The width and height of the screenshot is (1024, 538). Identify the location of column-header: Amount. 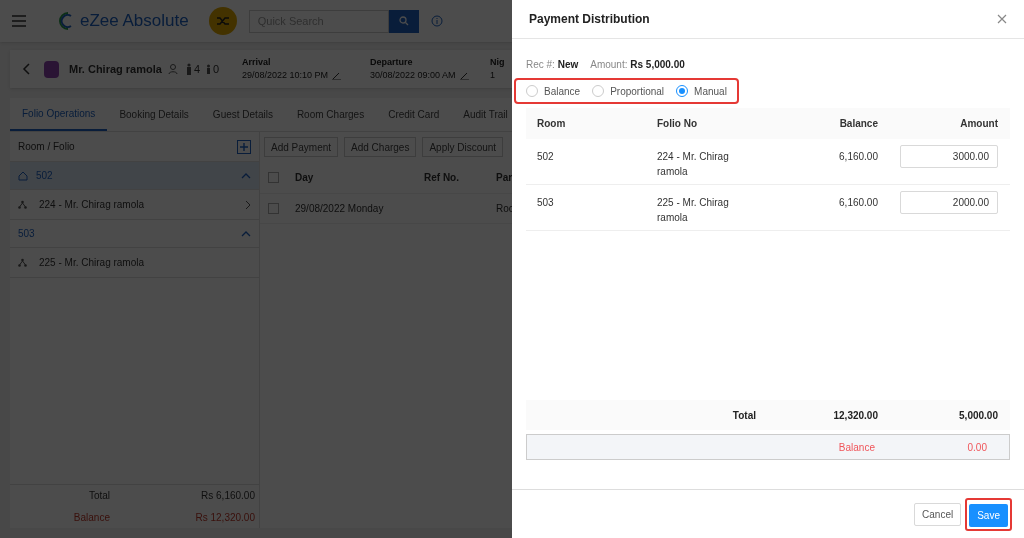
(979, 124).